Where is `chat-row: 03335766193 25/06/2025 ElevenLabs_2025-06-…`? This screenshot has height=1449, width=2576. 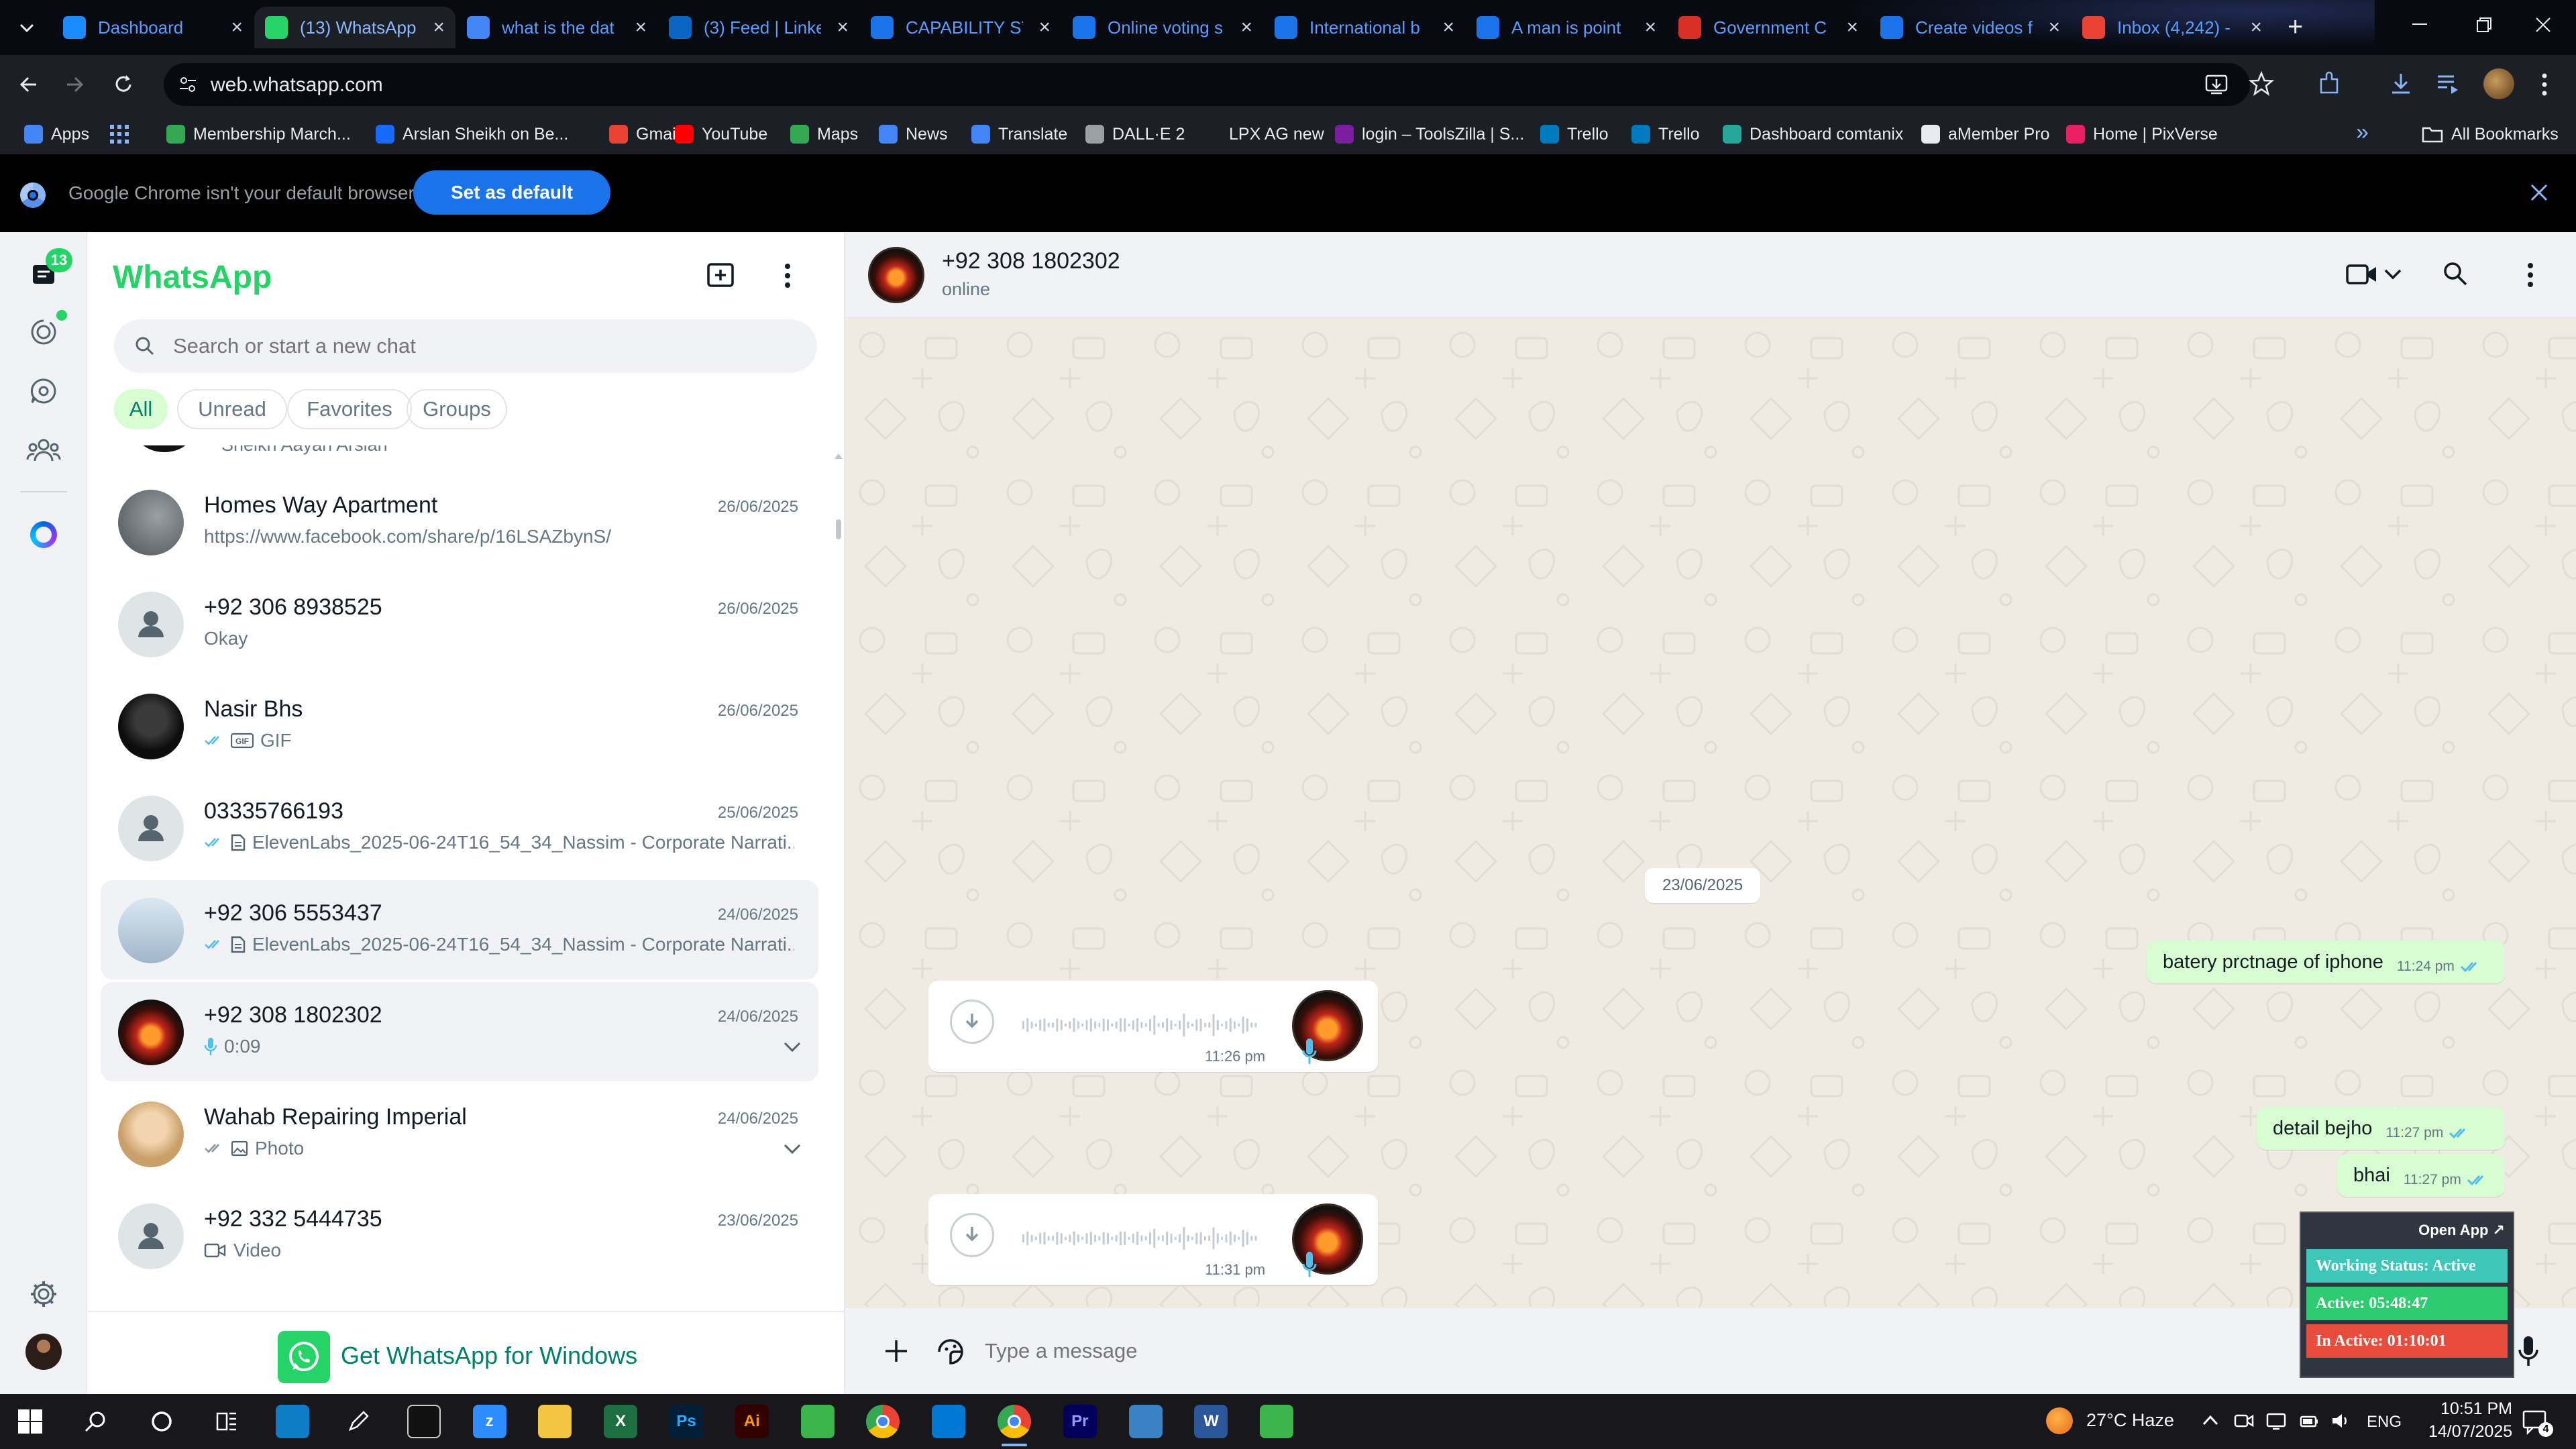 chat-row: 03335766193 25/06/2025 ElevenLabs_2025-06-… is located at coordinates (459, 827).